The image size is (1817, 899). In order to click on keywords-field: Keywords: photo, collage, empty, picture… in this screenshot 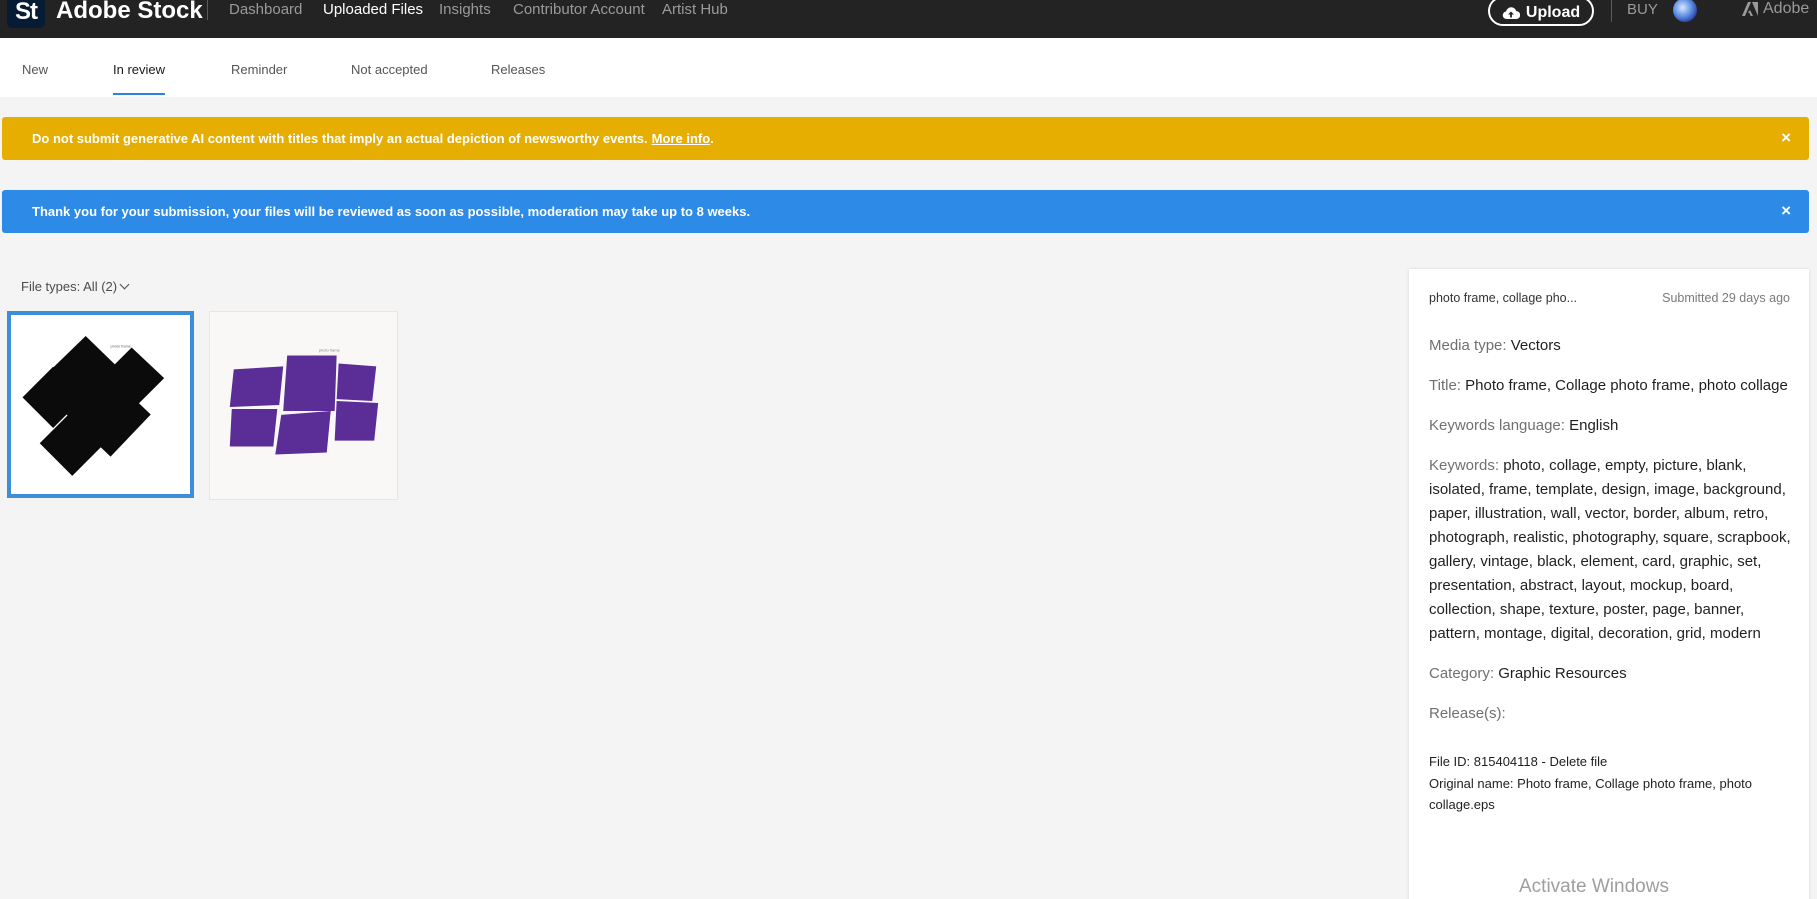, I will do `click(1610, 550)`.